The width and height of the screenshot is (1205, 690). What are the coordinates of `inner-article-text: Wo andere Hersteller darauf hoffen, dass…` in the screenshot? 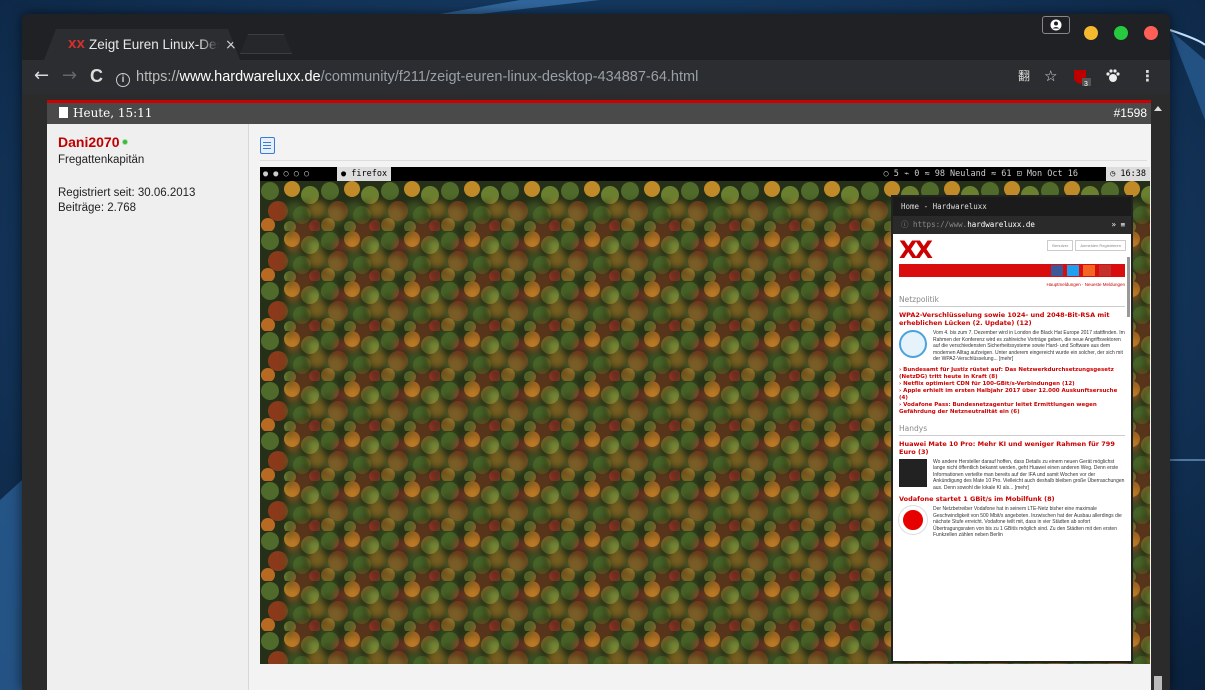 It's located at (1012, 475).